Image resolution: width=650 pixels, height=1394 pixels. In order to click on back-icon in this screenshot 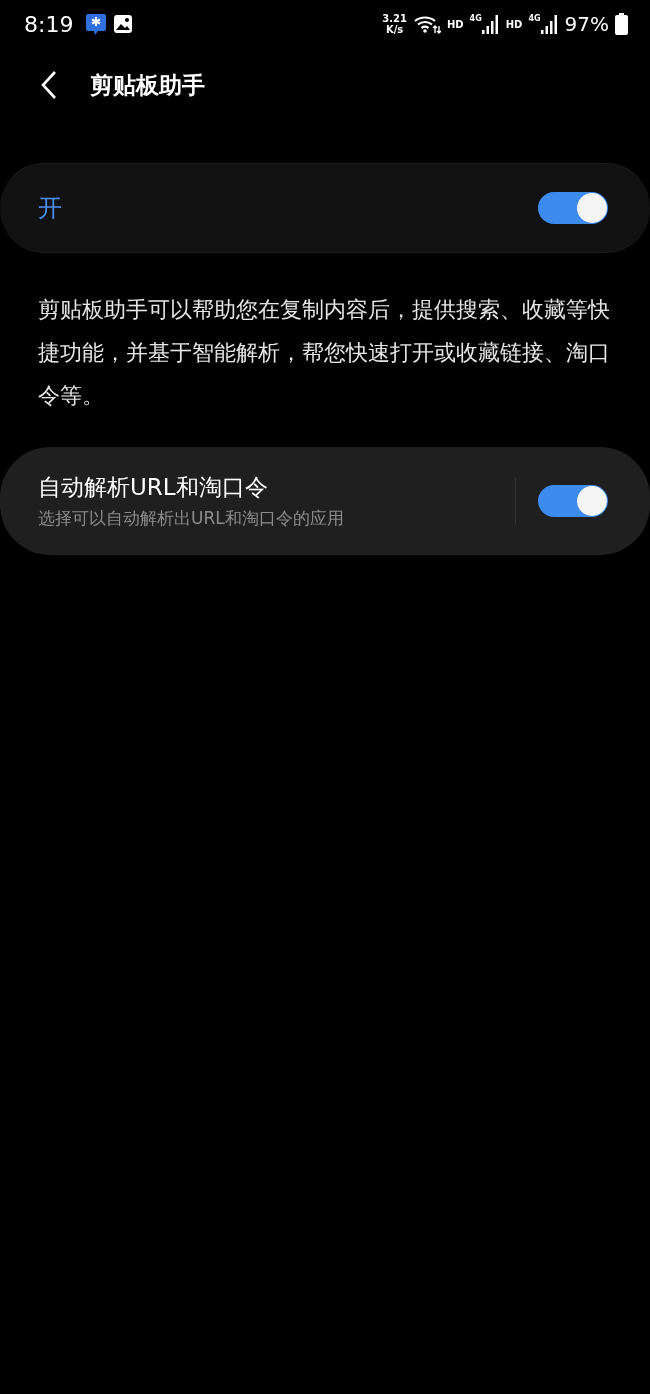, I will do `click(49, 85)`.